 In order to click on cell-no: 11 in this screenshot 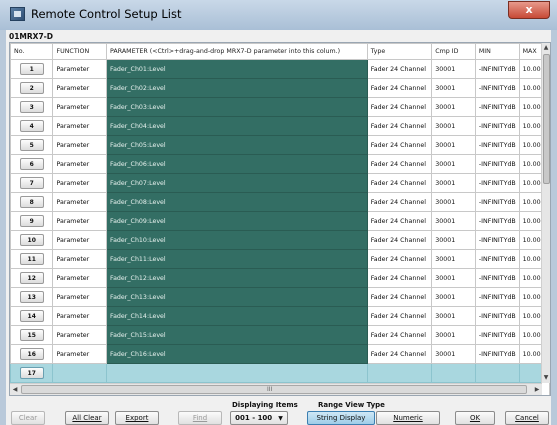, I will do `click(32, 259)`.